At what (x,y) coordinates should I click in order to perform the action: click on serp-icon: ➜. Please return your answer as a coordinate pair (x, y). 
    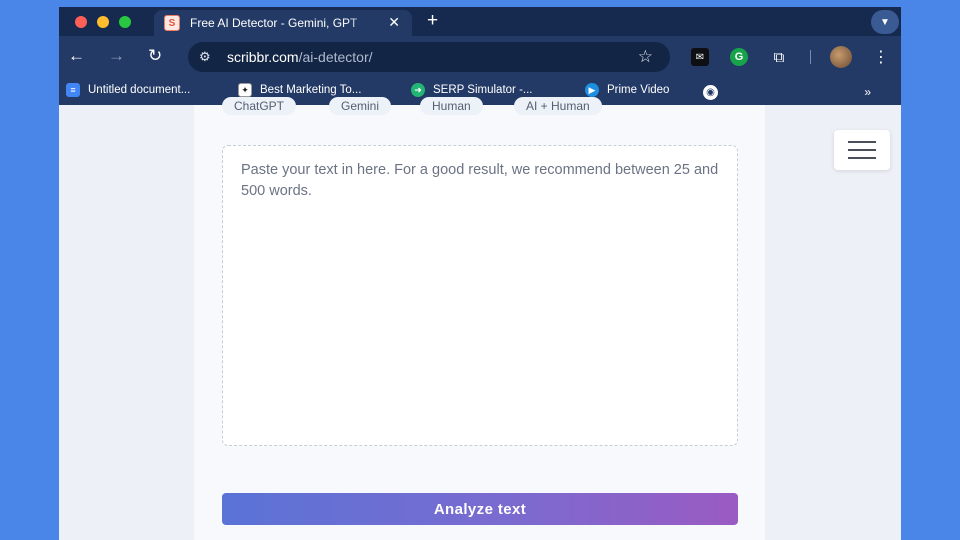
    Looking at the image, I should click on (418, 90).